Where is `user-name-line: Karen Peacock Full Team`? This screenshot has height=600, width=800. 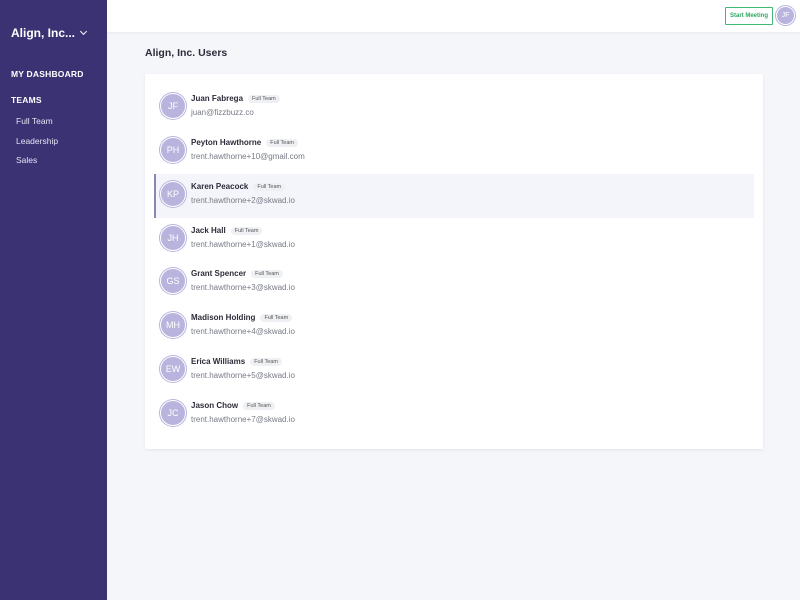 user-name-line: Karen Peacock Full Team is located at coordinates (238, 186).